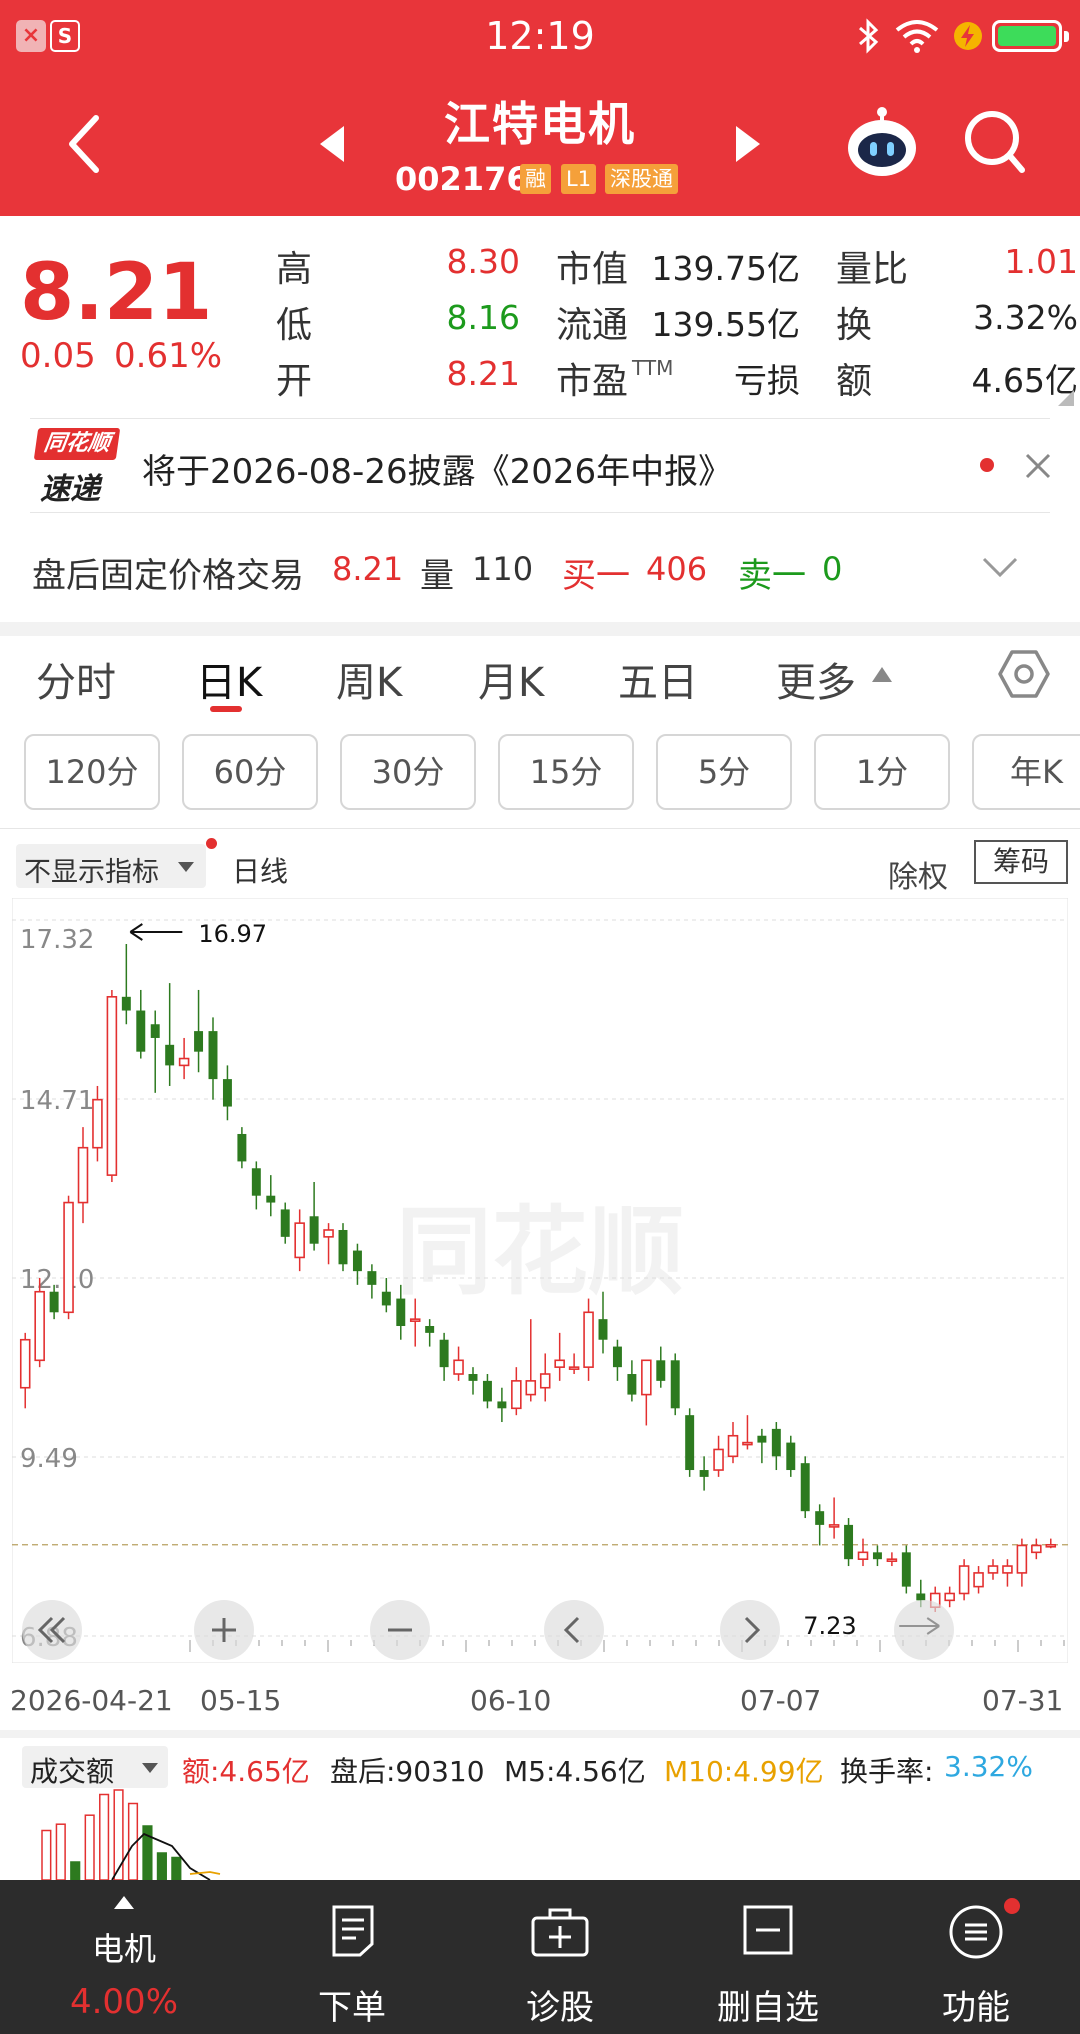 The width and height of the screenshot is (1080, 2034). What do you see at coordinates (352, 2008) in the screenshot?
I see `nav-order-label: 下单` at bounding box center [352, 2008].